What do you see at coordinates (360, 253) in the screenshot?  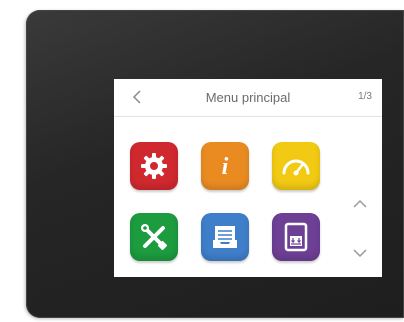 I see `scroll-down-icon` at bounding box center [360, 253].